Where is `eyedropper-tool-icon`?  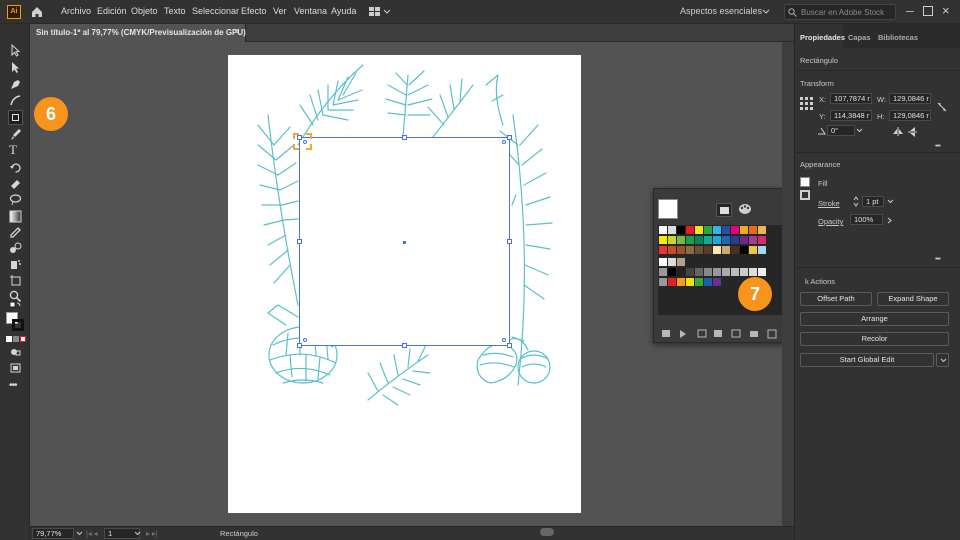
eyedropper-tool-icon is located at coordinates (15, 232).